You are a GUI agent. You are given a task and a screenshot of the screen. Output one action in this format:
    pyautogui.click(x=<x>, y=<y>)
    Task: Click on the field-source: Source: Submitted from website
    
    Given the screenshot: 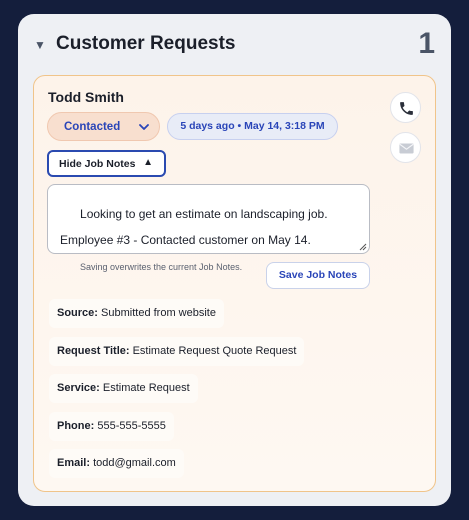 What is the action you would take?
    pyautogui.click(x=136, y=313)
    